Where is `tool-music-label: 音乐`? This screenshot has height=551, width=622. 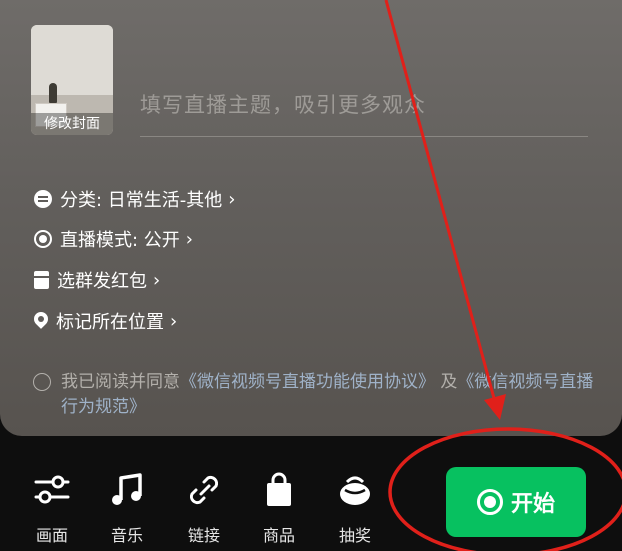 tool-music-label: 音乐 is located at coordinates (126, 535).